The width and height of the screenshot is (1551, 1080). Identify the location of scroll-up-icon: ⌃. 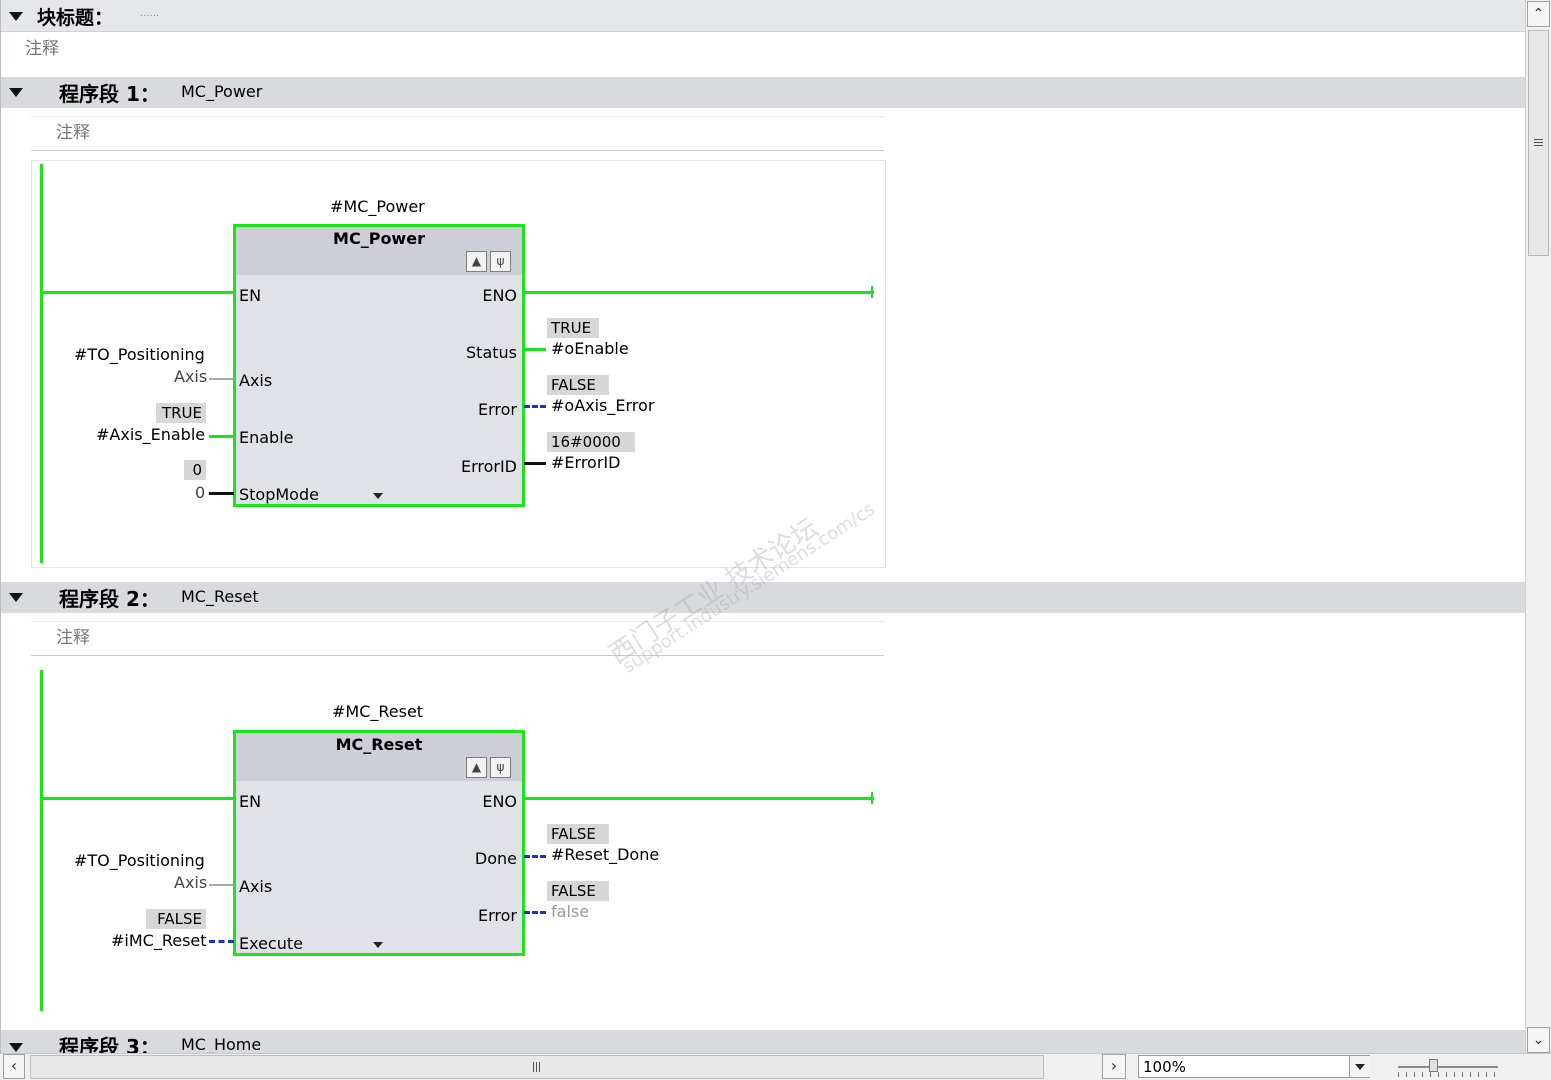
(1538, 14).